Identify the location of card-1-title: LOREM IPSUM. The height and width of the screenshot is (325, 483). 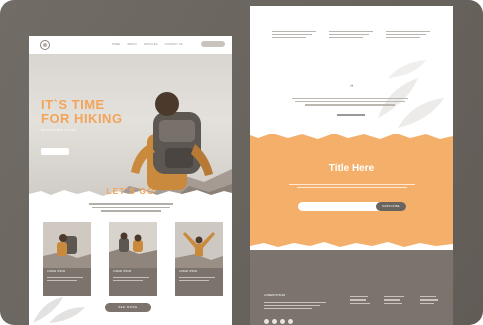
(56, 272).